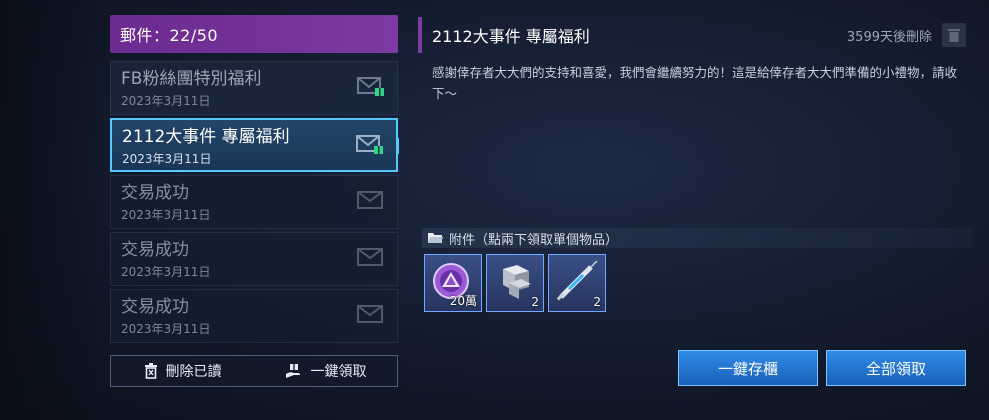 This screenshot has width=989, height=420. I want to click on hand-gift-icon, so click(292, 371).